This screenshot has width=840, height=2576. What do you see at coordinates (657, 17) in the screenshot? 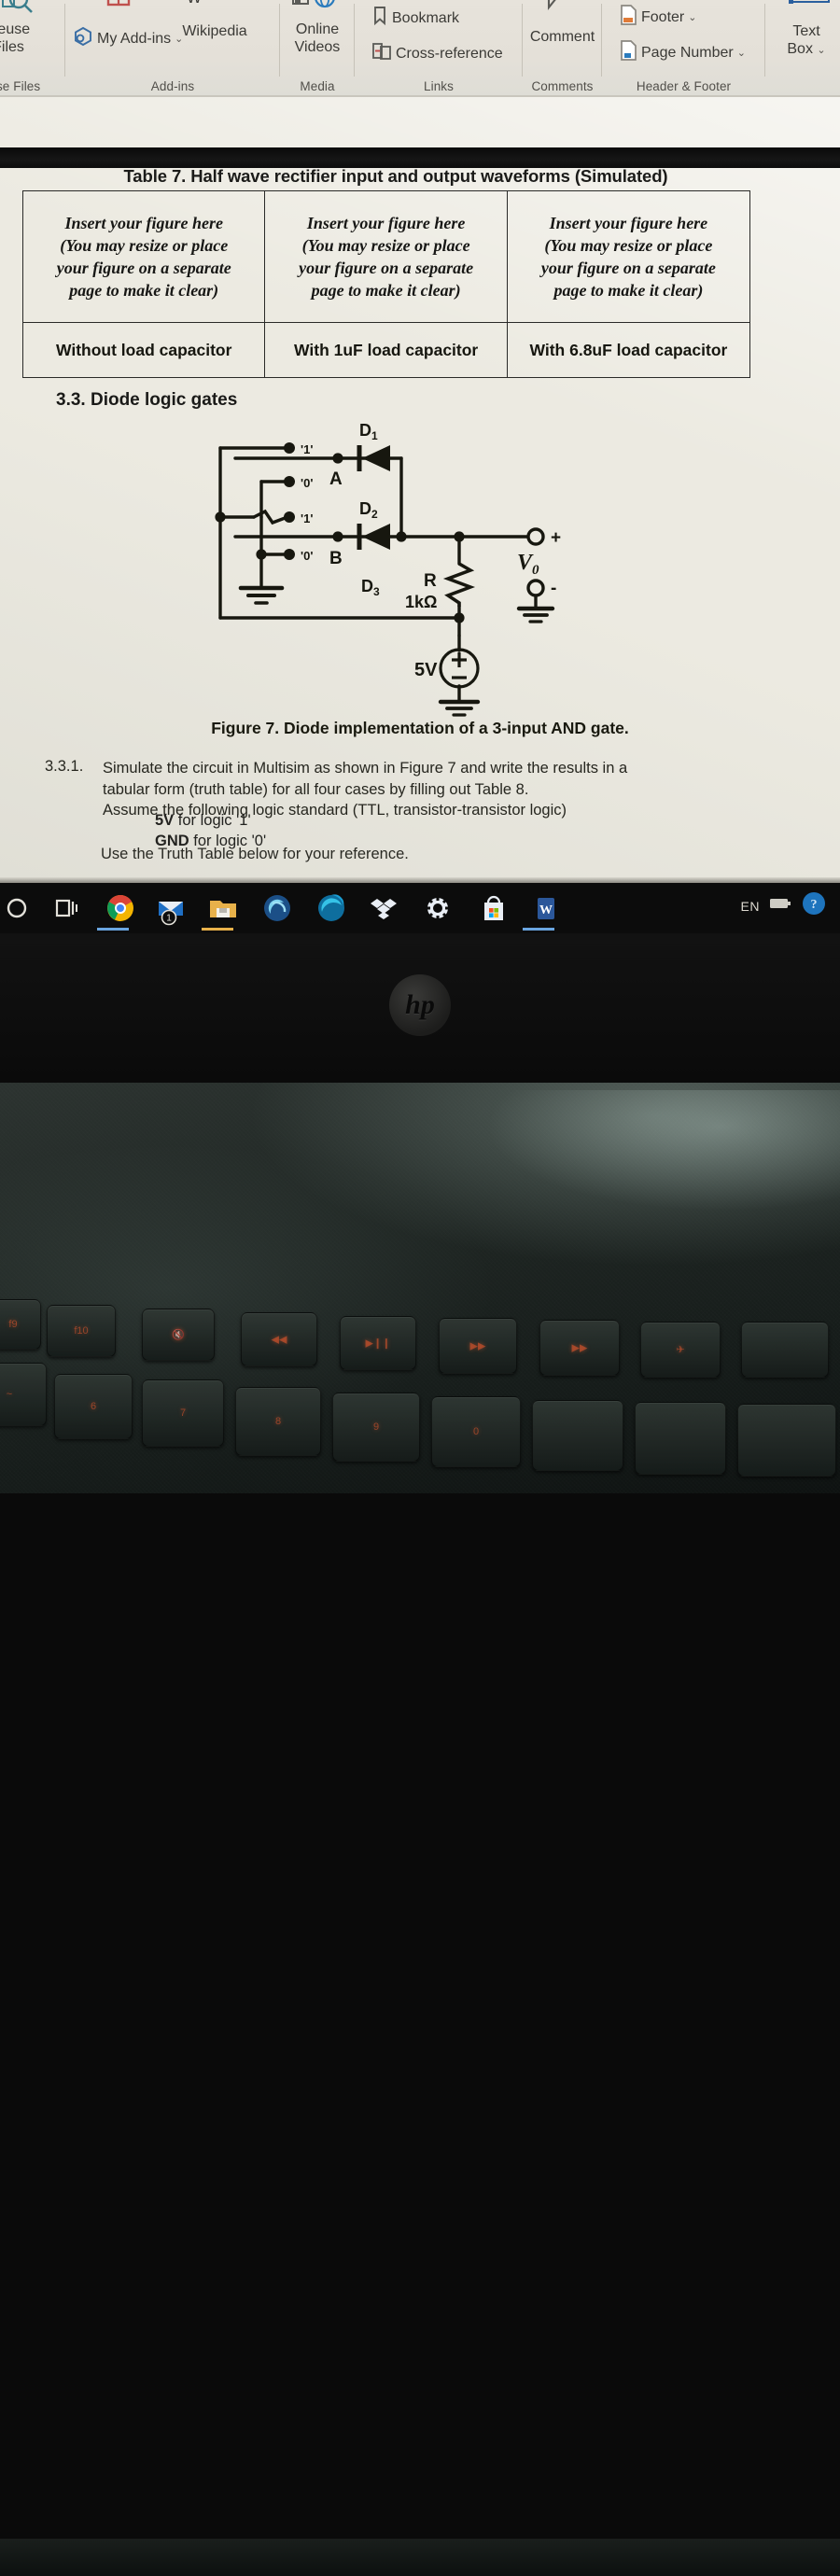
I see `footer-button: Footer ⌄` at bounding box center [657, 17].